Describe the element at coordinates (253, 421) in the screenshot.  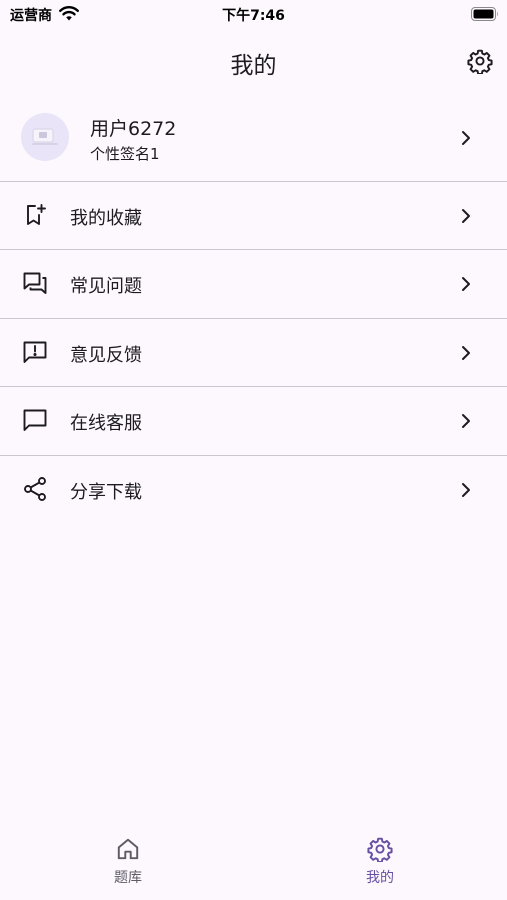
I see `menu-item-online-support: 在线客服` at that location.